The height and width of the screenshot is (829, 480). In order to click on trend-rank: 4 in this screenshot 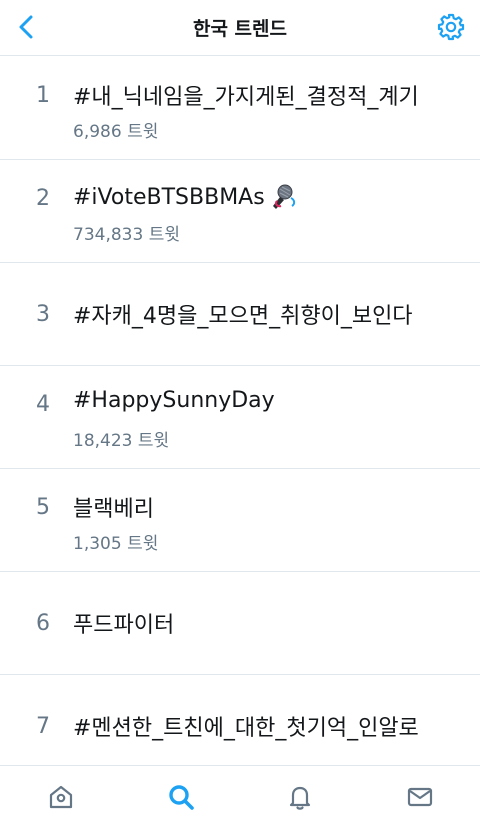, I will do `click(43, 404)`.